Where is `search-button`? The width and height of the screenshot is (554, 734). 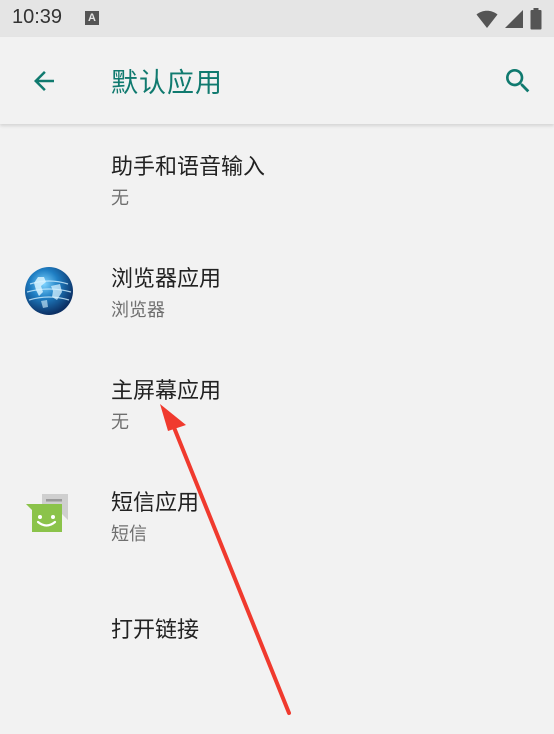
search-button is located at coordinates (518, 81).